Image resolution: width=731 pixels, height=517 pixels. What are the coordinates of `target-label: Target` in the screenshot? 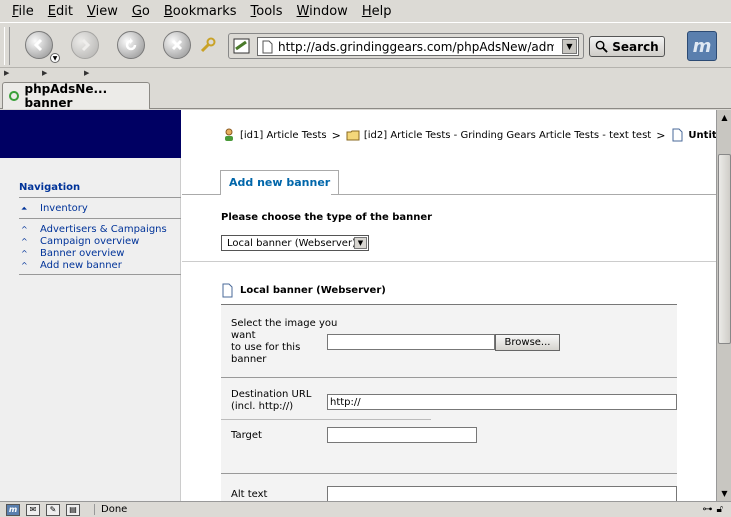 It's located at (246, 435).